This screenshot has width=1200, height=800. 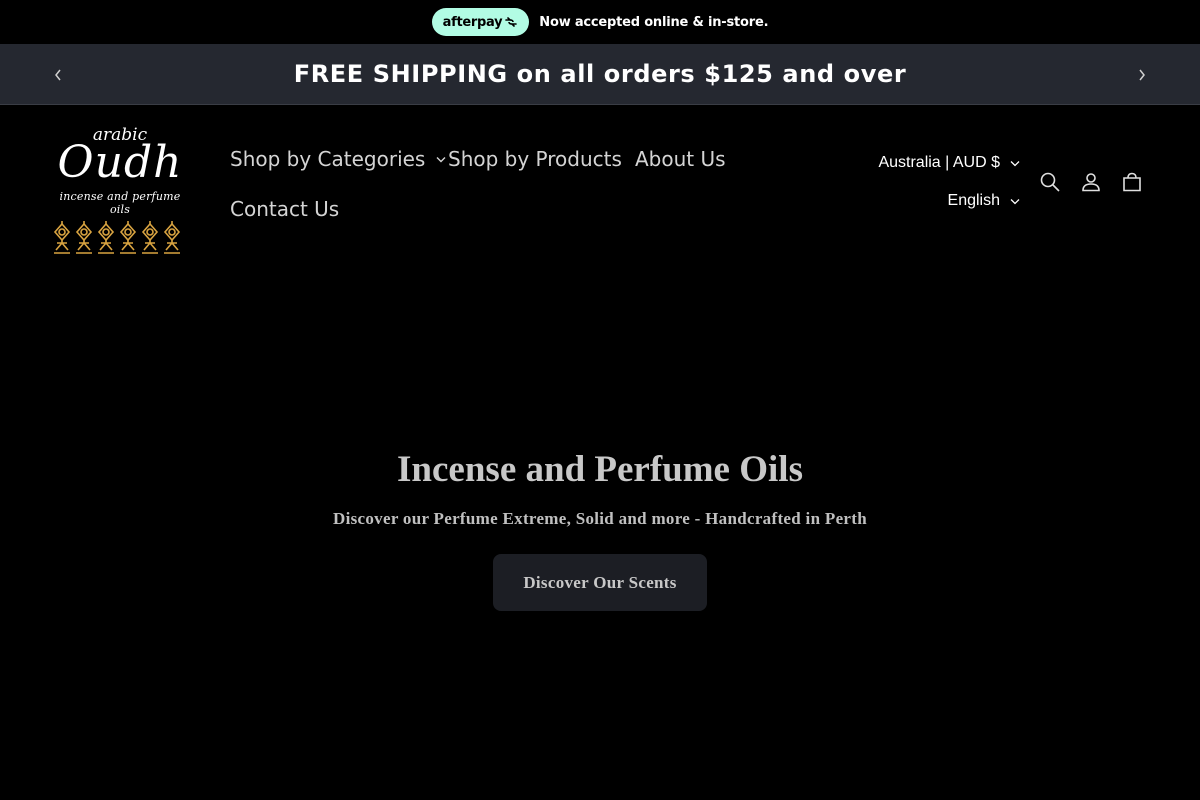 I want to click on language-selector: English, so click(x=984, y=201).